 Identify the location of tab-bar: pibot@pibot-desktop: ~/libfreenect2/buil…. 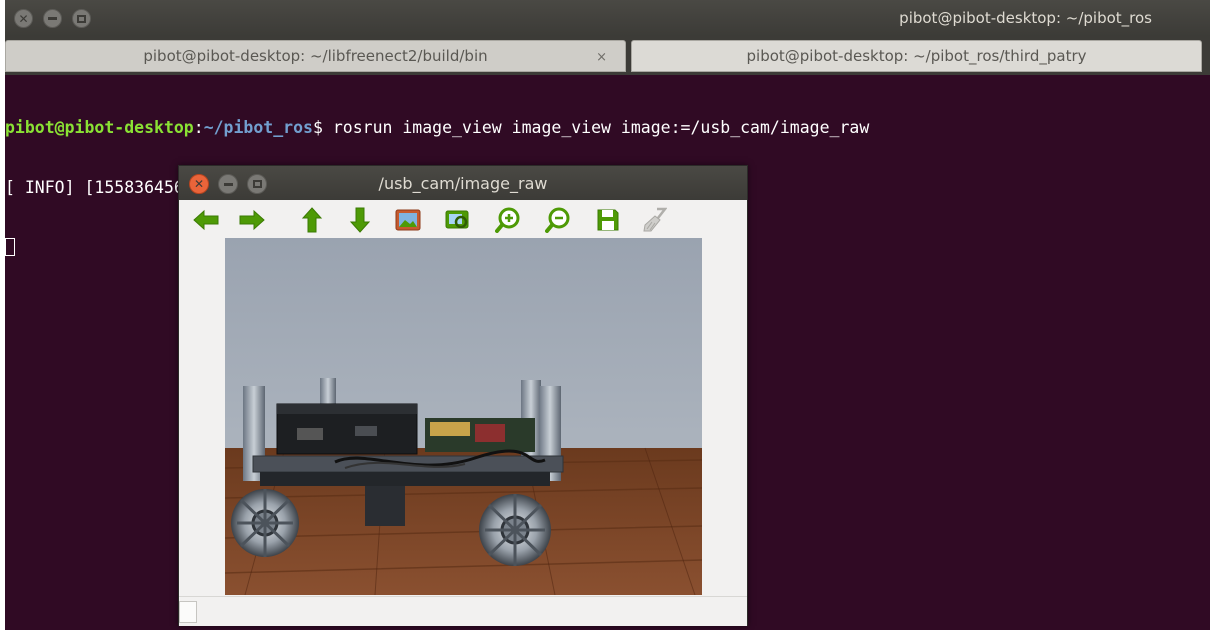
(607, 55).